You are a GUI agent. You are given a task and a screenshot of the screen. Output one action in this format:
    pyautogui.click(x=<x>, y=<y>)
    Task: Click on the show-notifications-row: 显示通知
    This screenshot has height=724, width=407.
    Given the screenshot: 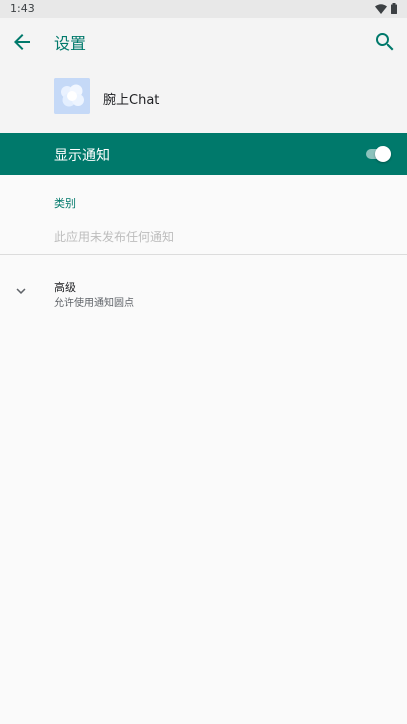 What is the action you would take?
    pyautogui.click(x=203, y=154)
    